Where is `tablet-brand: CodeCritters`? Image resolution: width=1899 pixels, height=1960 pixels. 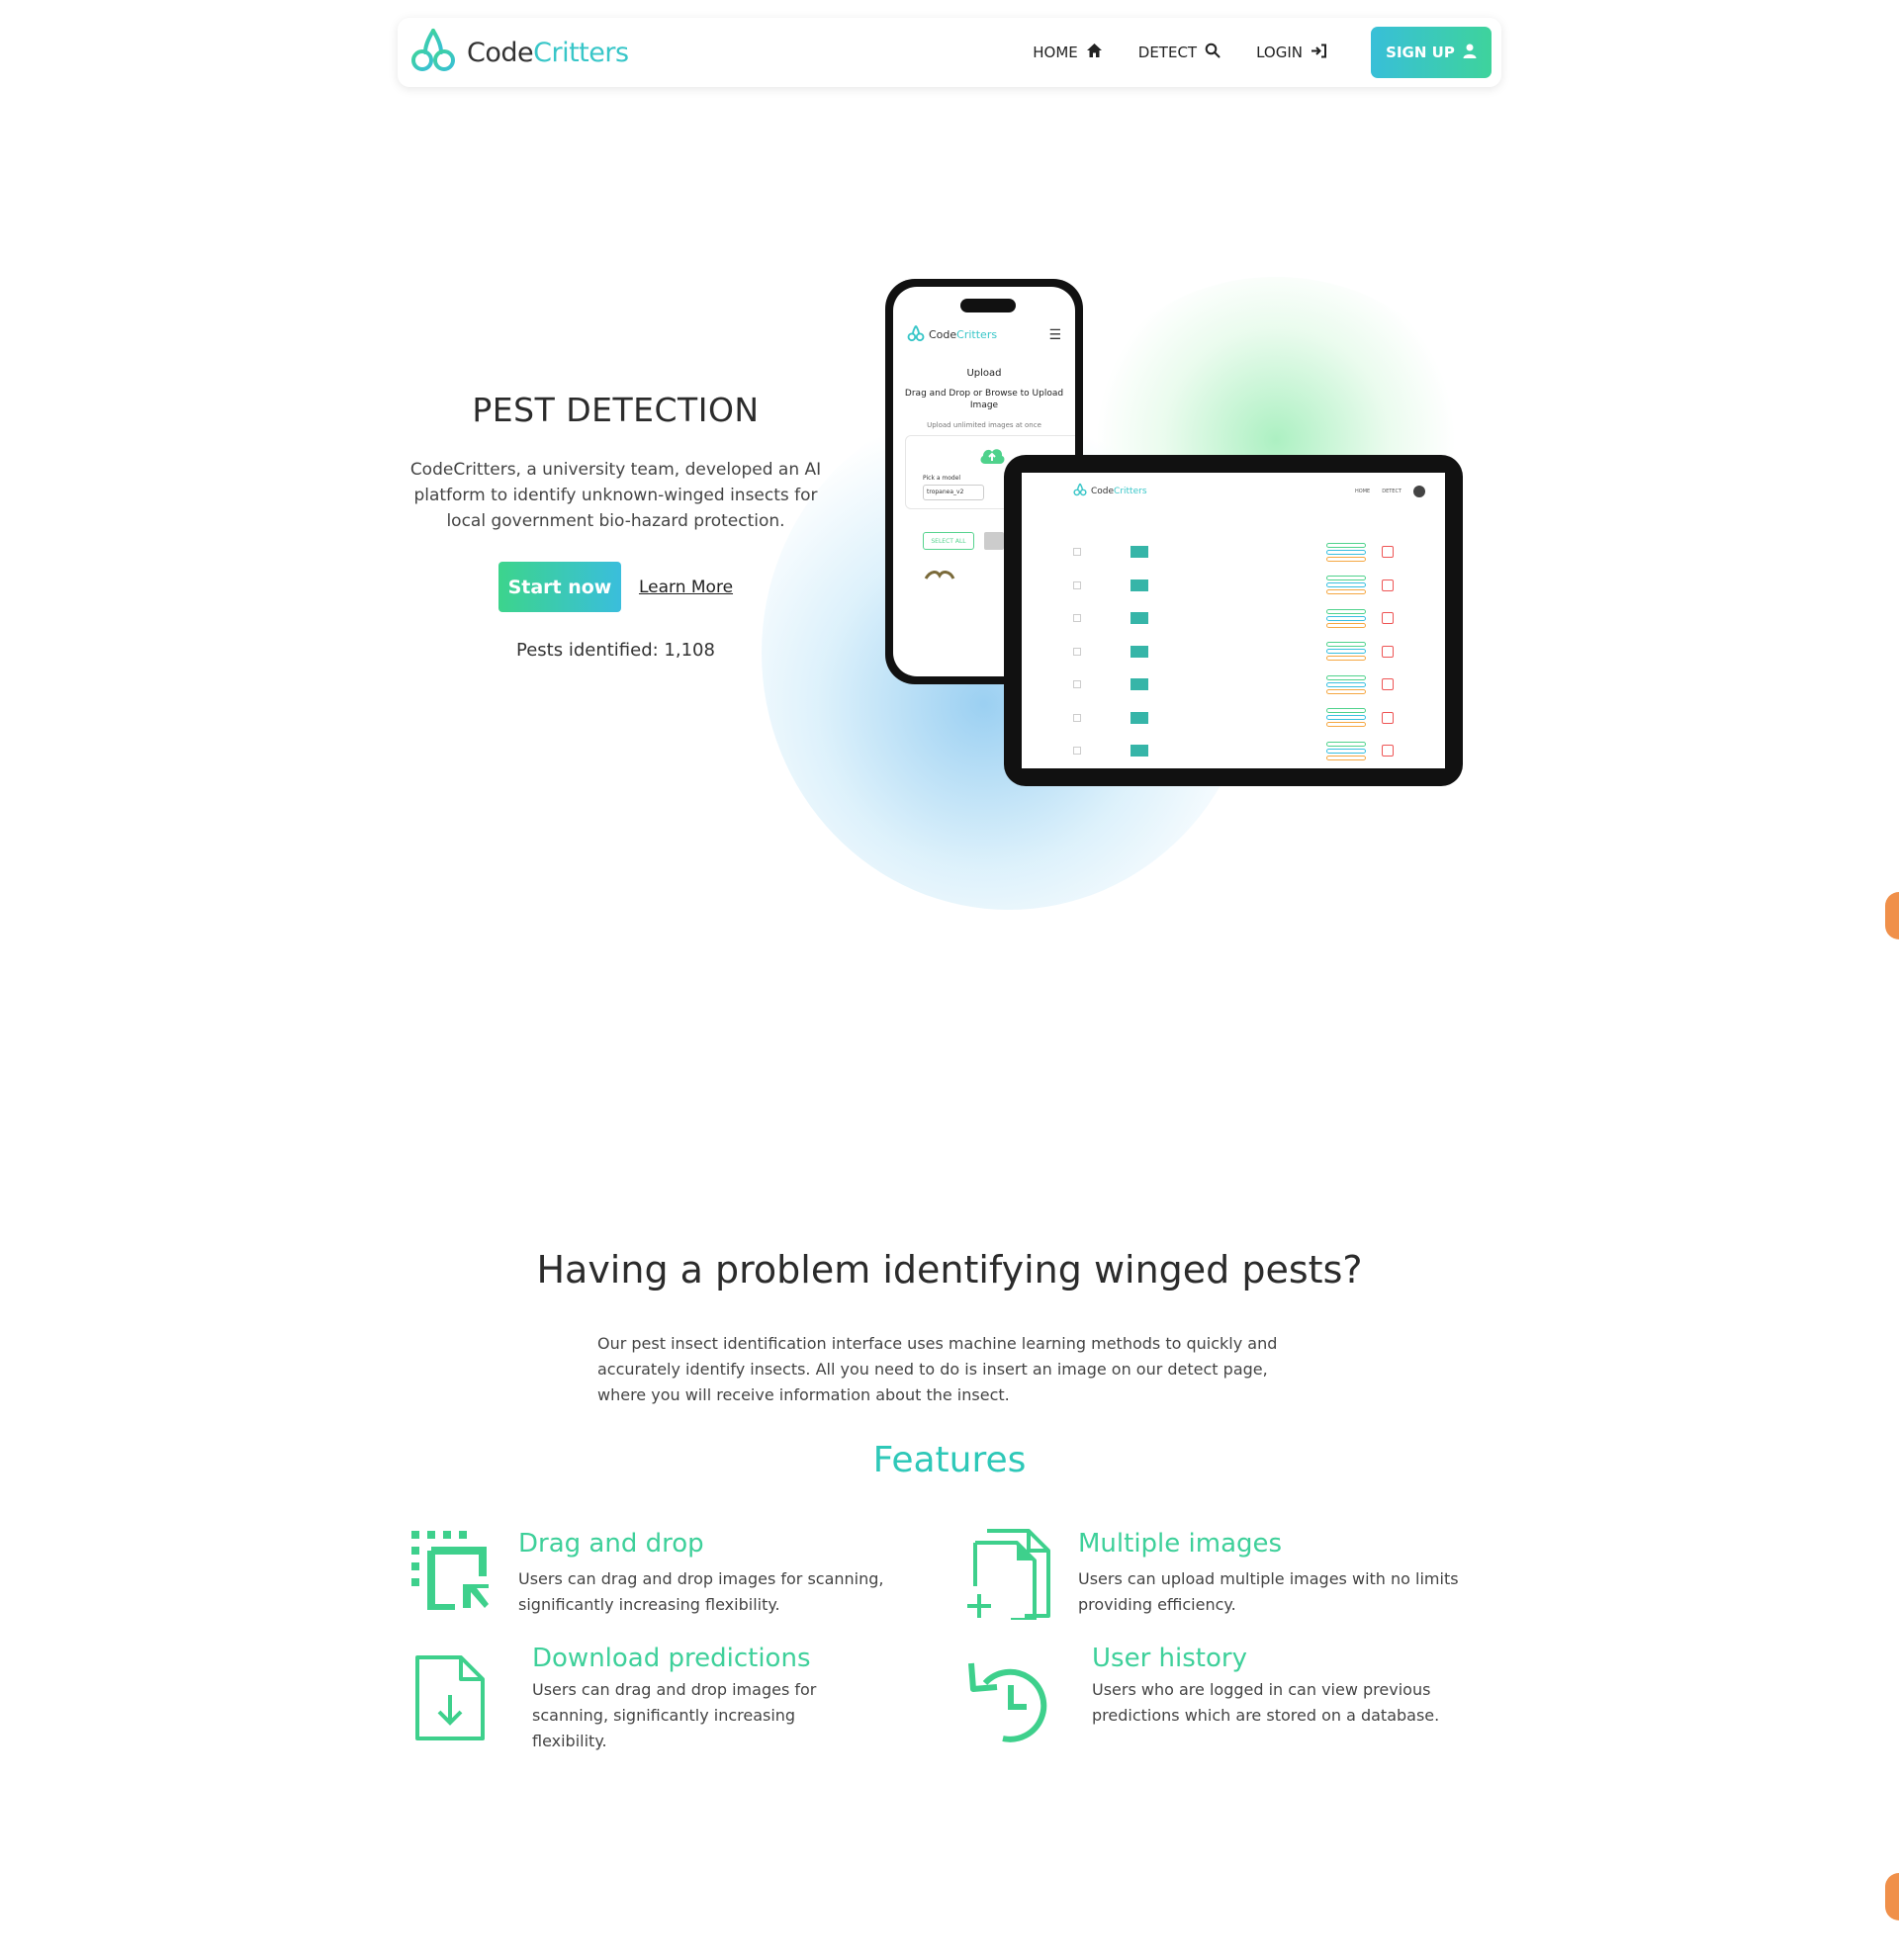 tablet-brand: CodeCritters is located at coordinates (1119, 491).